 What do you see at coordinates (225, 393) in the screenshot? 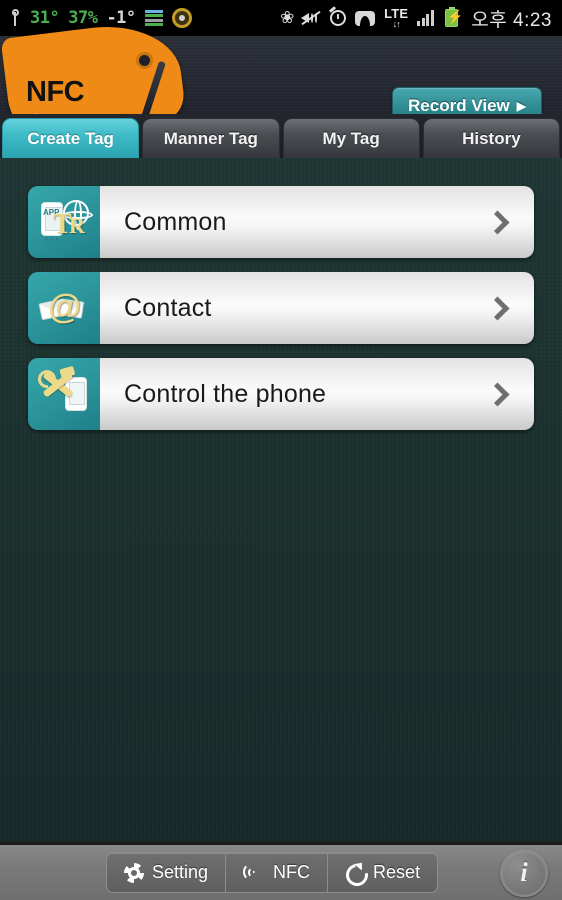
I see `menu-label-control-phone: Control the phone` at bounding box center [225, 393].